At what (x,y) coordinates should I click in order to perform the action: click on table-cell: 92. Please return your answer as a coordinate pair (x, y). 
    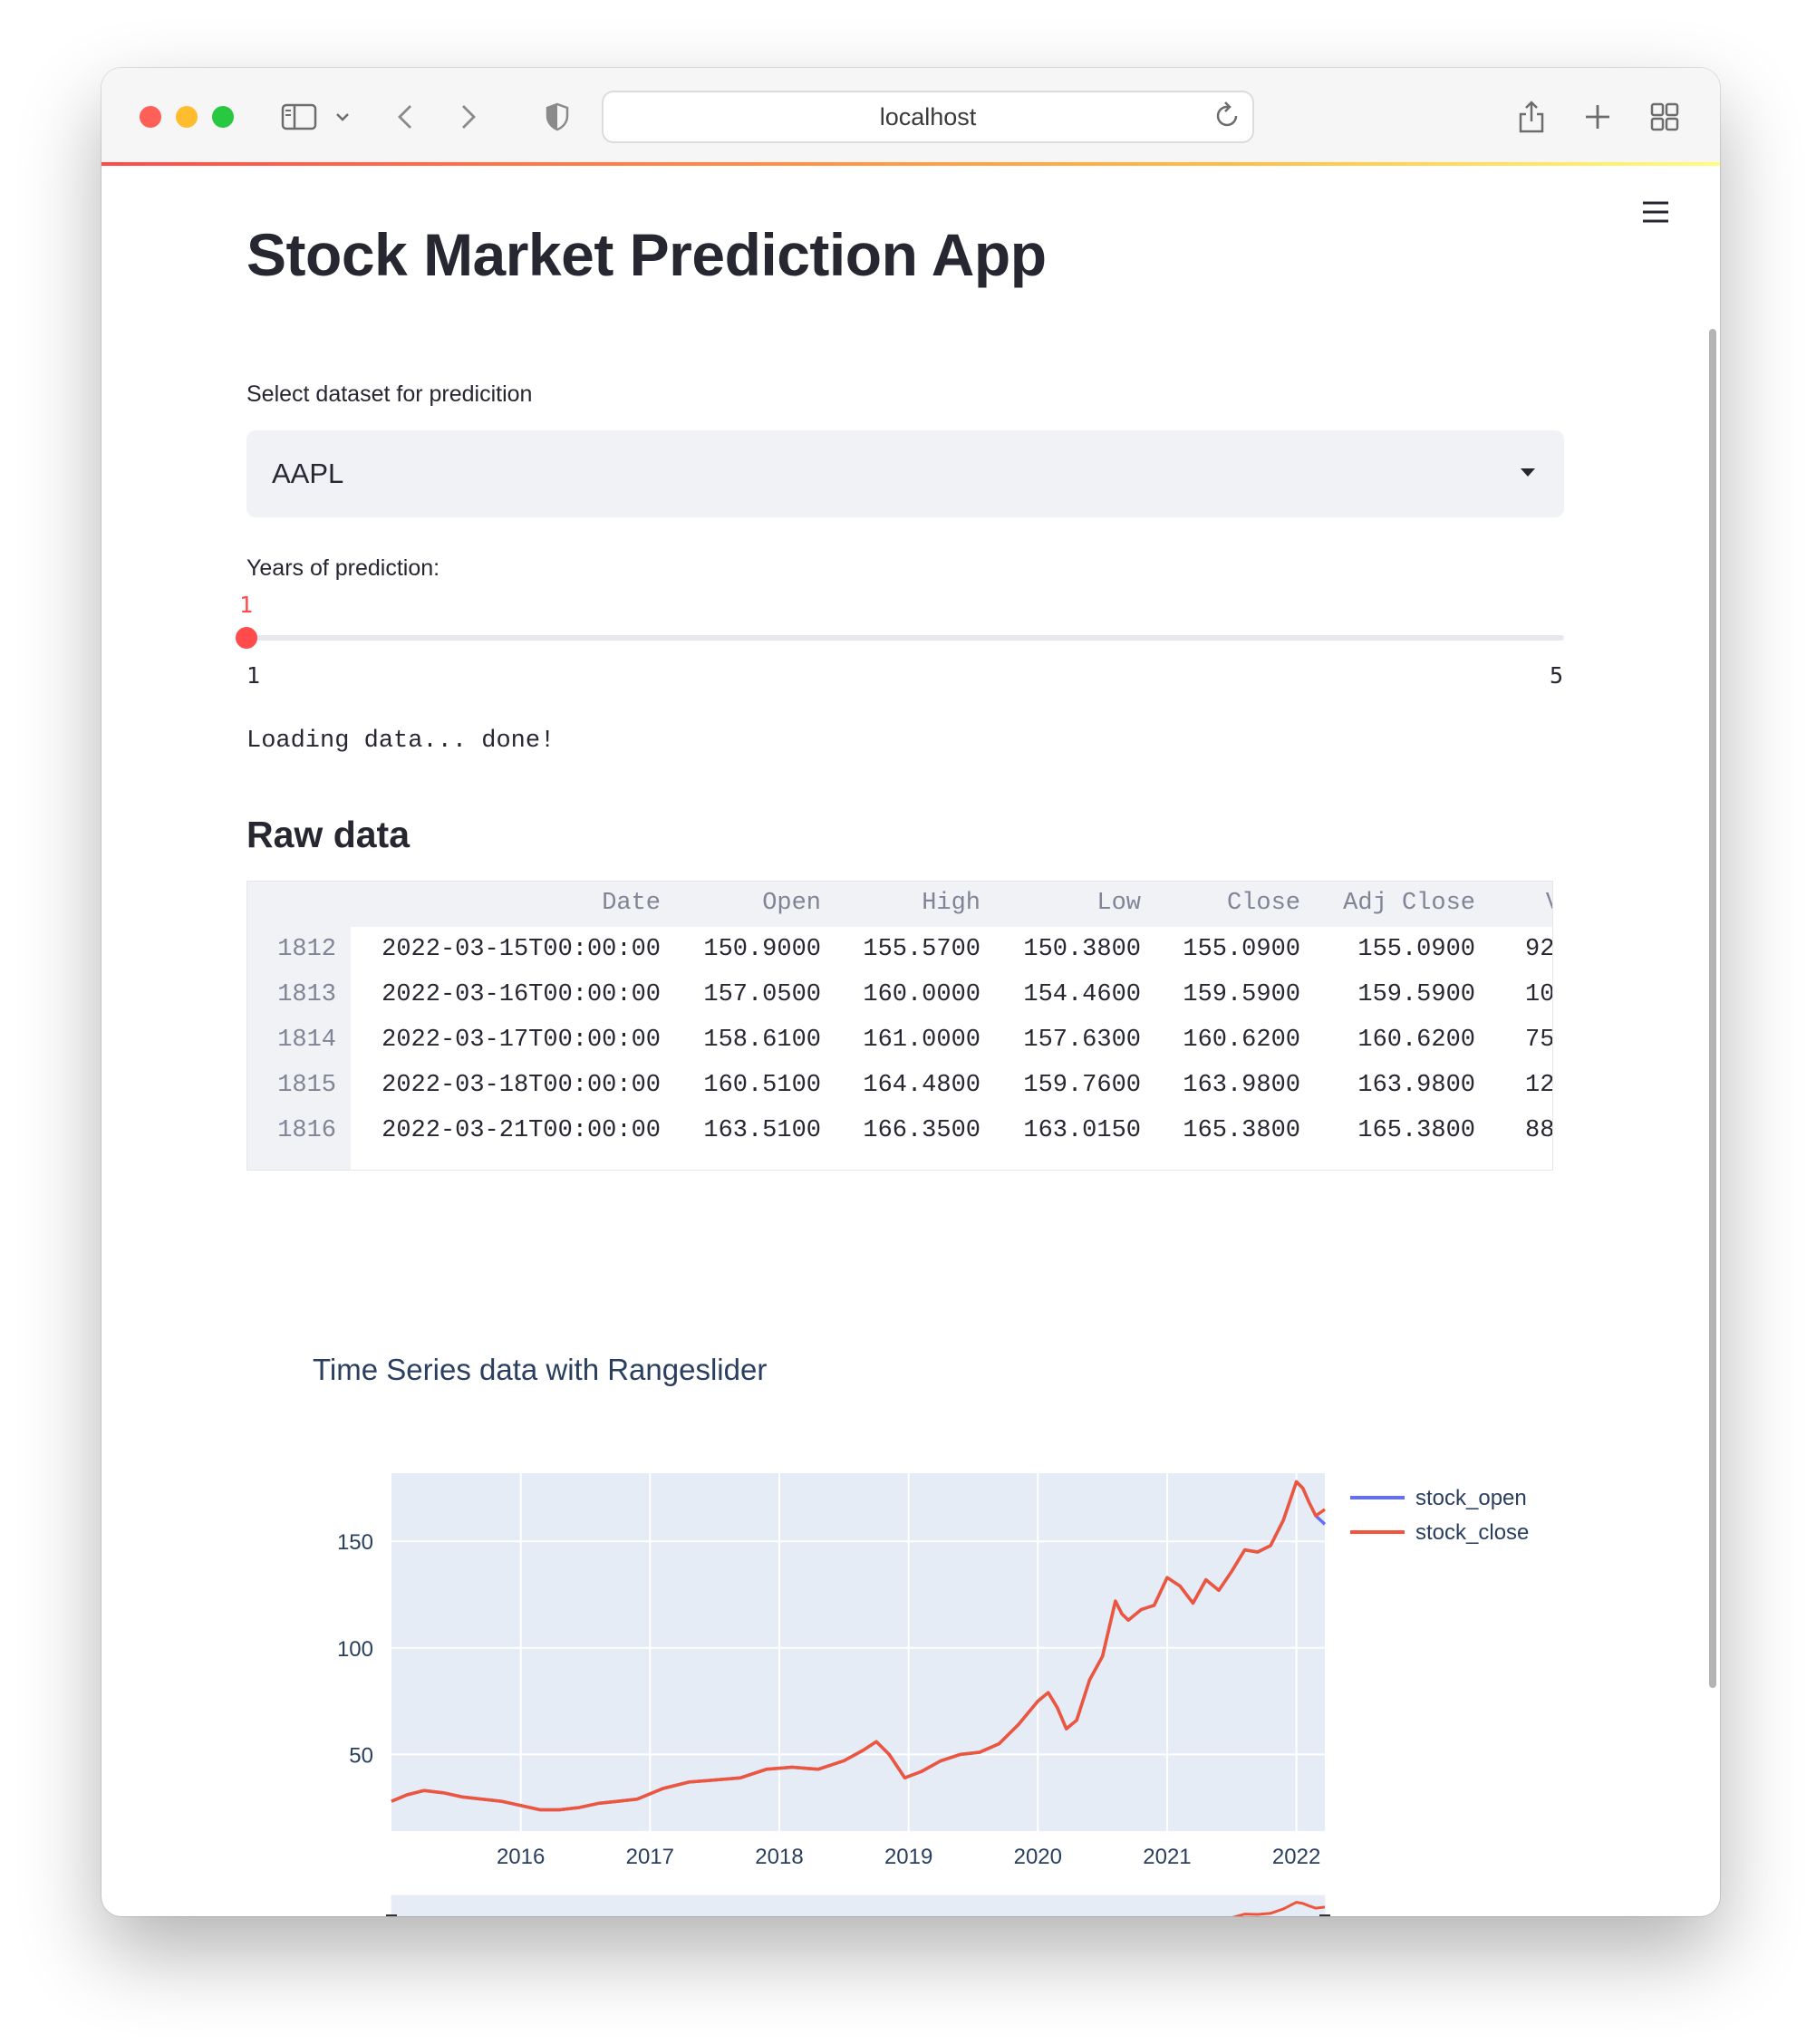
    Looking at the image, I should click on (1539, 949).